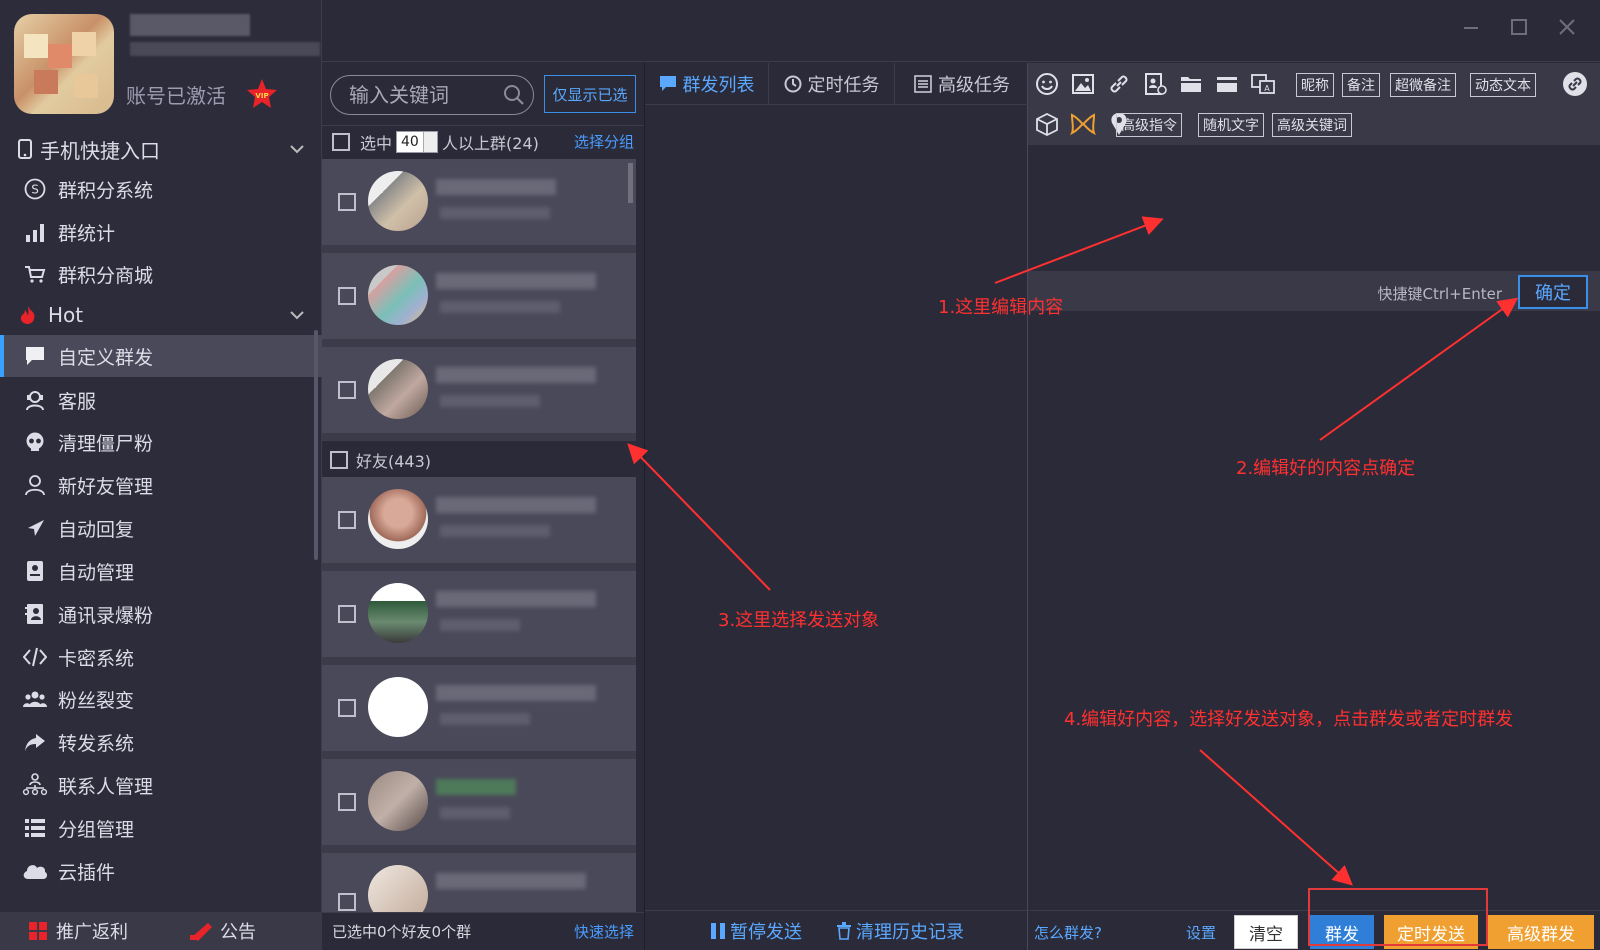 The height and width of the screenshot is (950, 1600). Describe the element at coordinates (1227, 84) in the screenshot. I see `card-icon` at that location.